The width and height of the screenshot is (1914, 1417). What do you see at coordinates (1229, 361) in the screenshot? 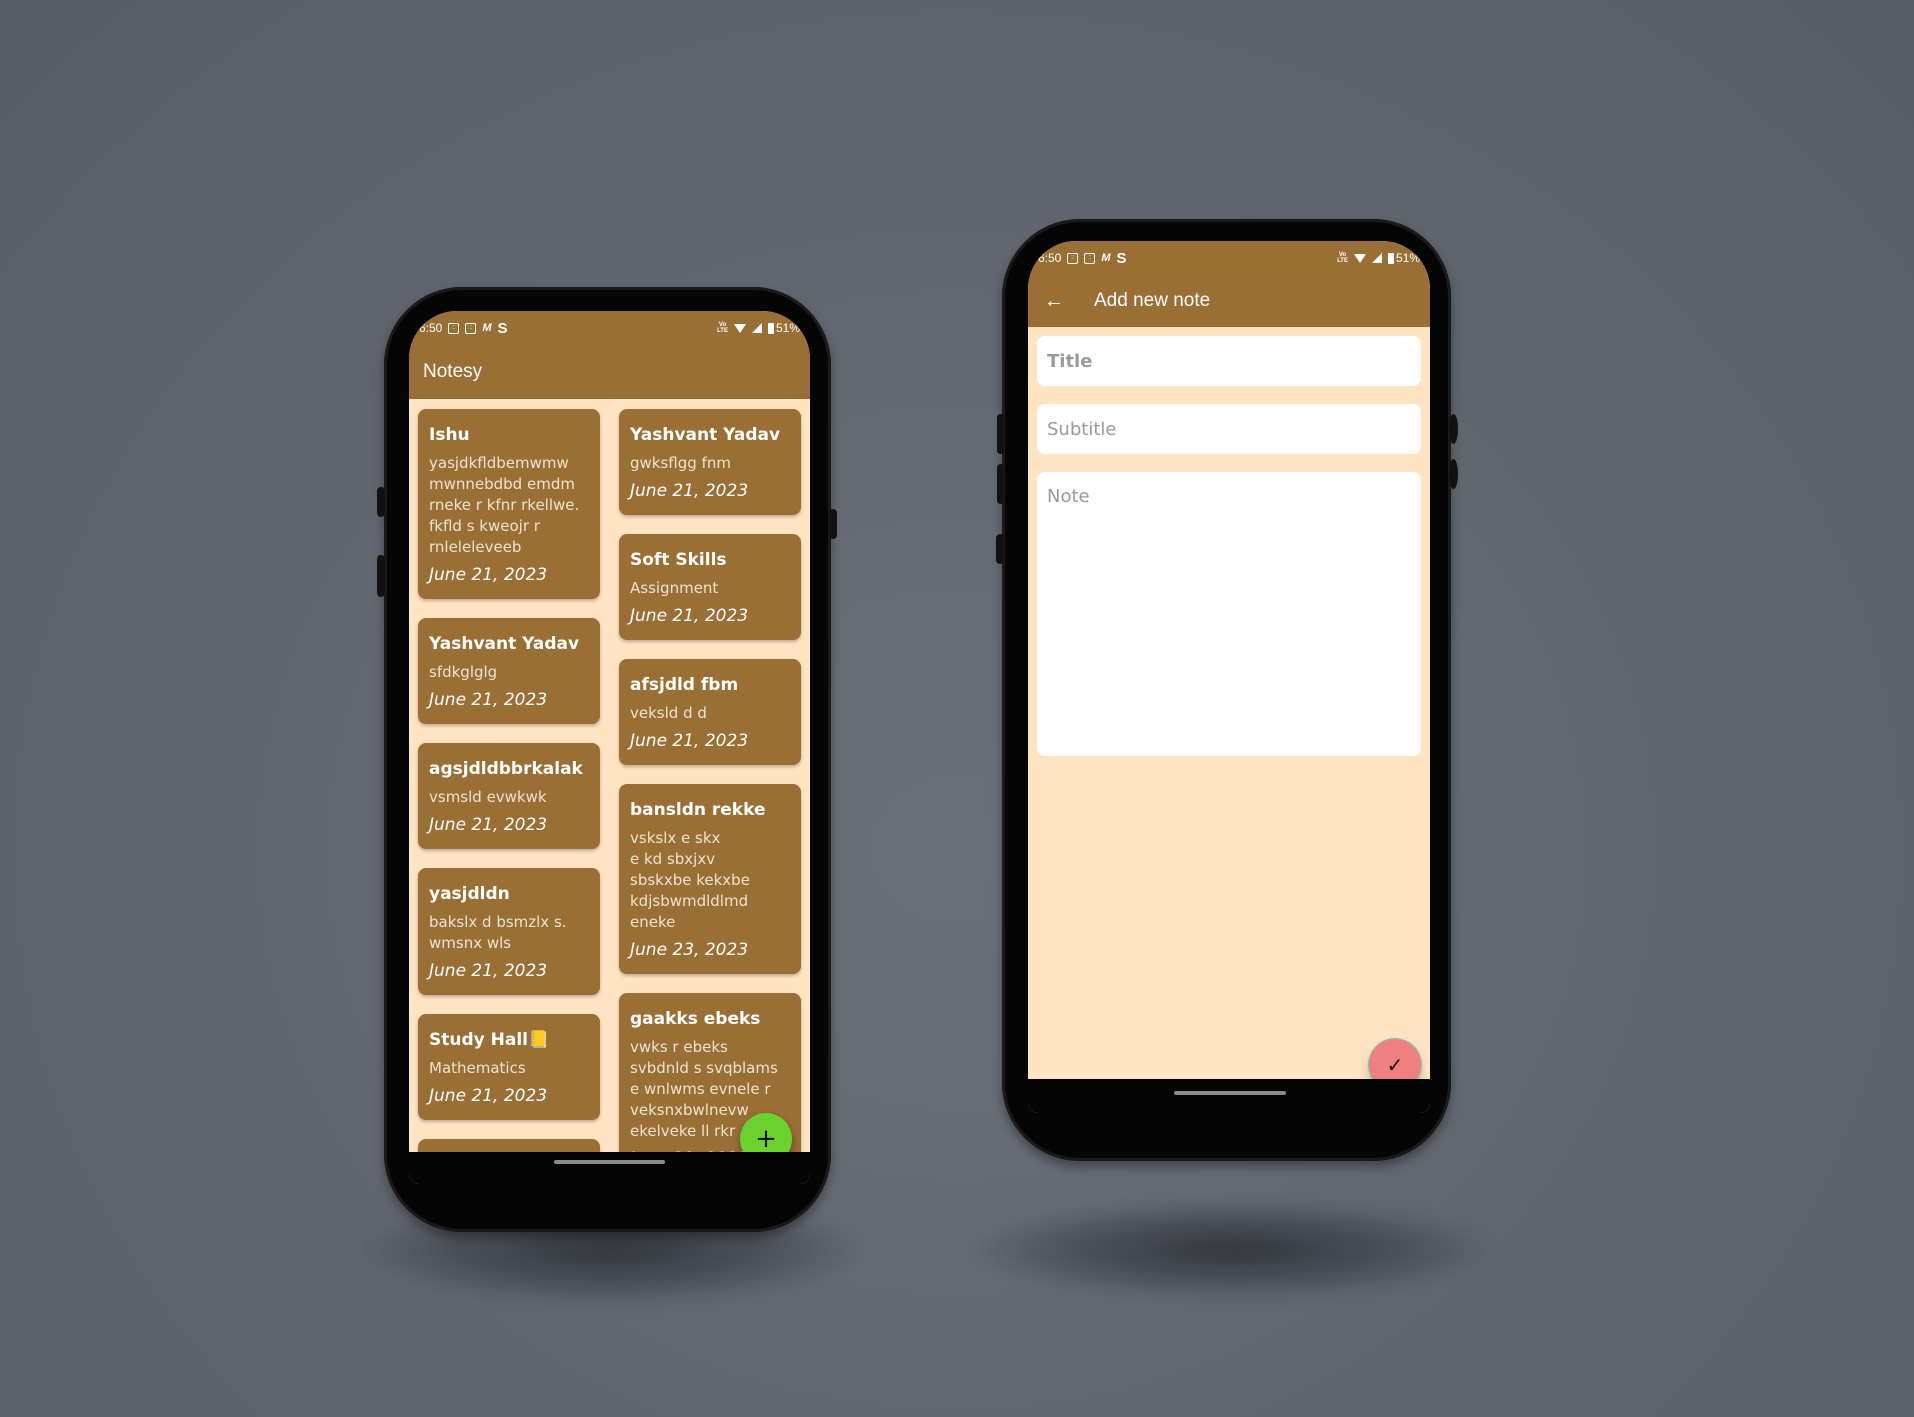
I see `title-input` at bounding box center [1229, 361].